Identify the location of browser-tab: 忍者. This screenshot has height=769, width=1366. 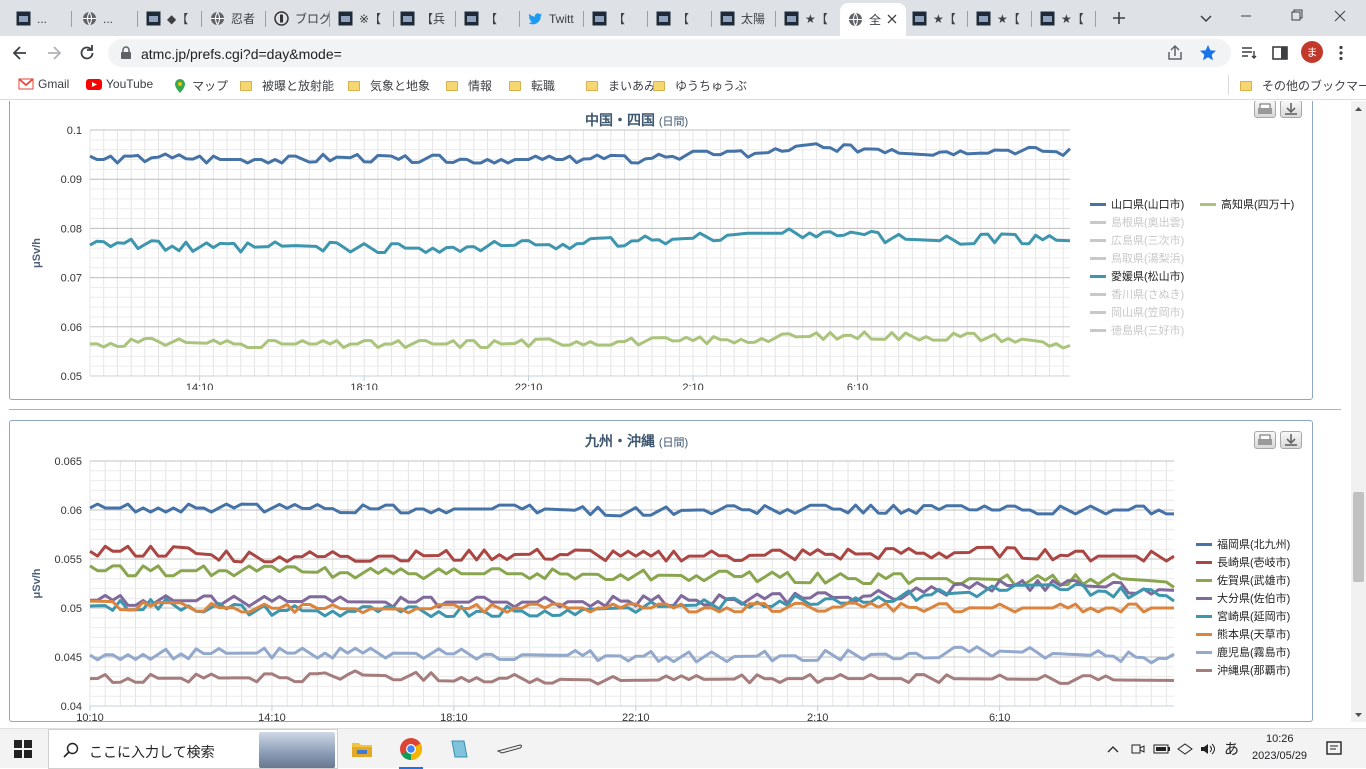
(234, 18).